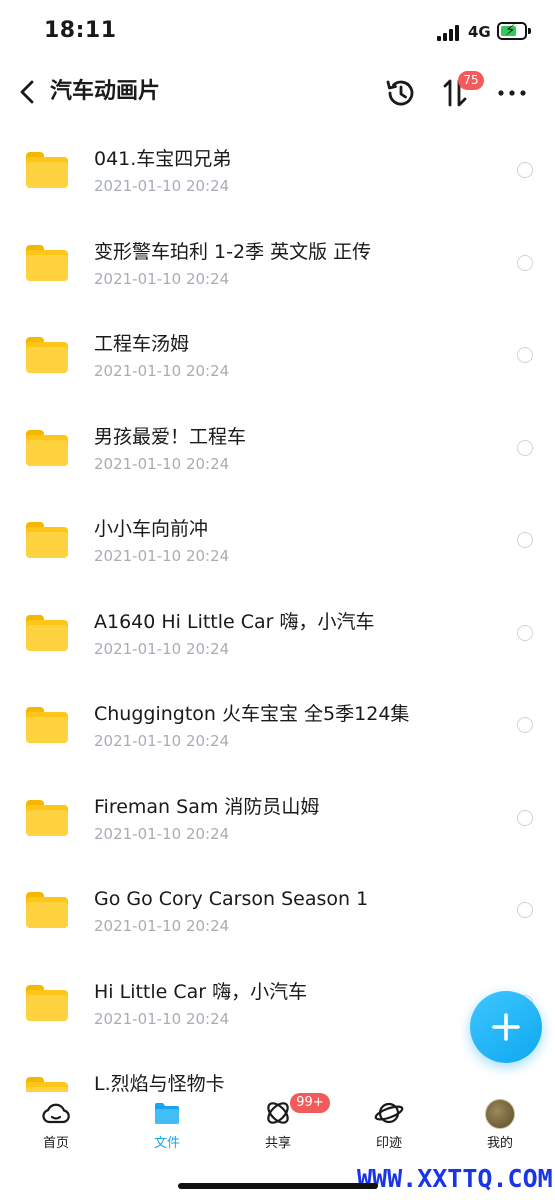 The height and width of the screenshot is (1200, 555). What do you see at coordinates (479, 32) in the screenshot?
I see `network-type: 4G` at bounding box center [479, 32].